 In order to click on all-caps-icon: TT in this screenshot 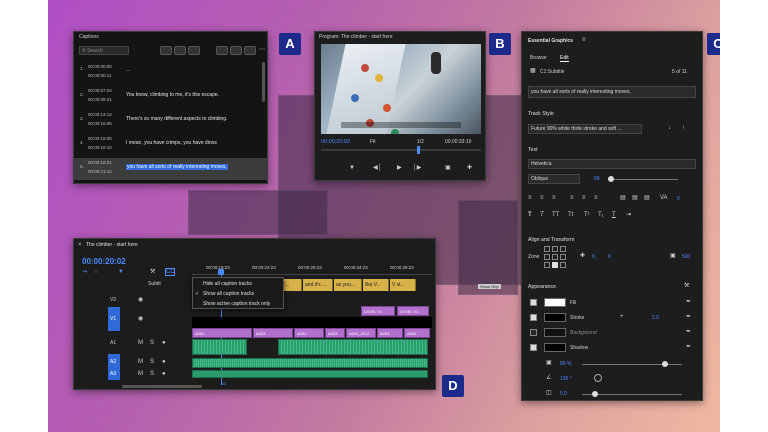, I will do `click(555, 215)`.